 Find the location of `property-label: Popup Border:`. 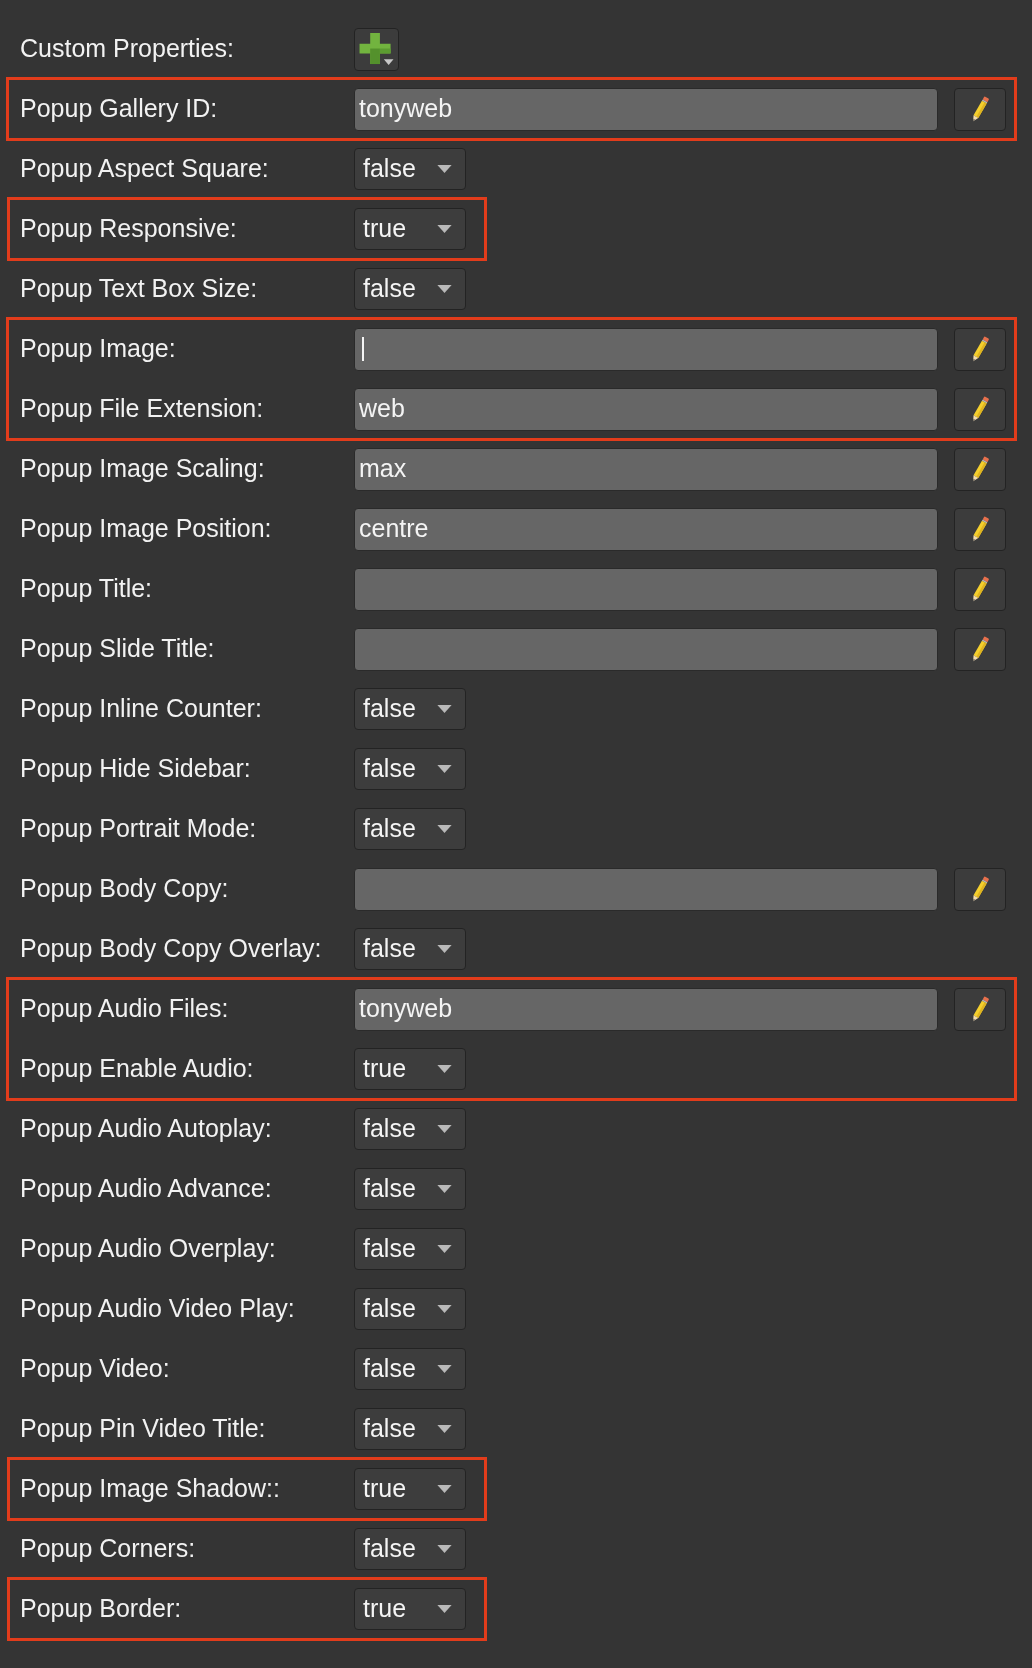

property-label: Popup Border: is located at coordinates (101, 1609).